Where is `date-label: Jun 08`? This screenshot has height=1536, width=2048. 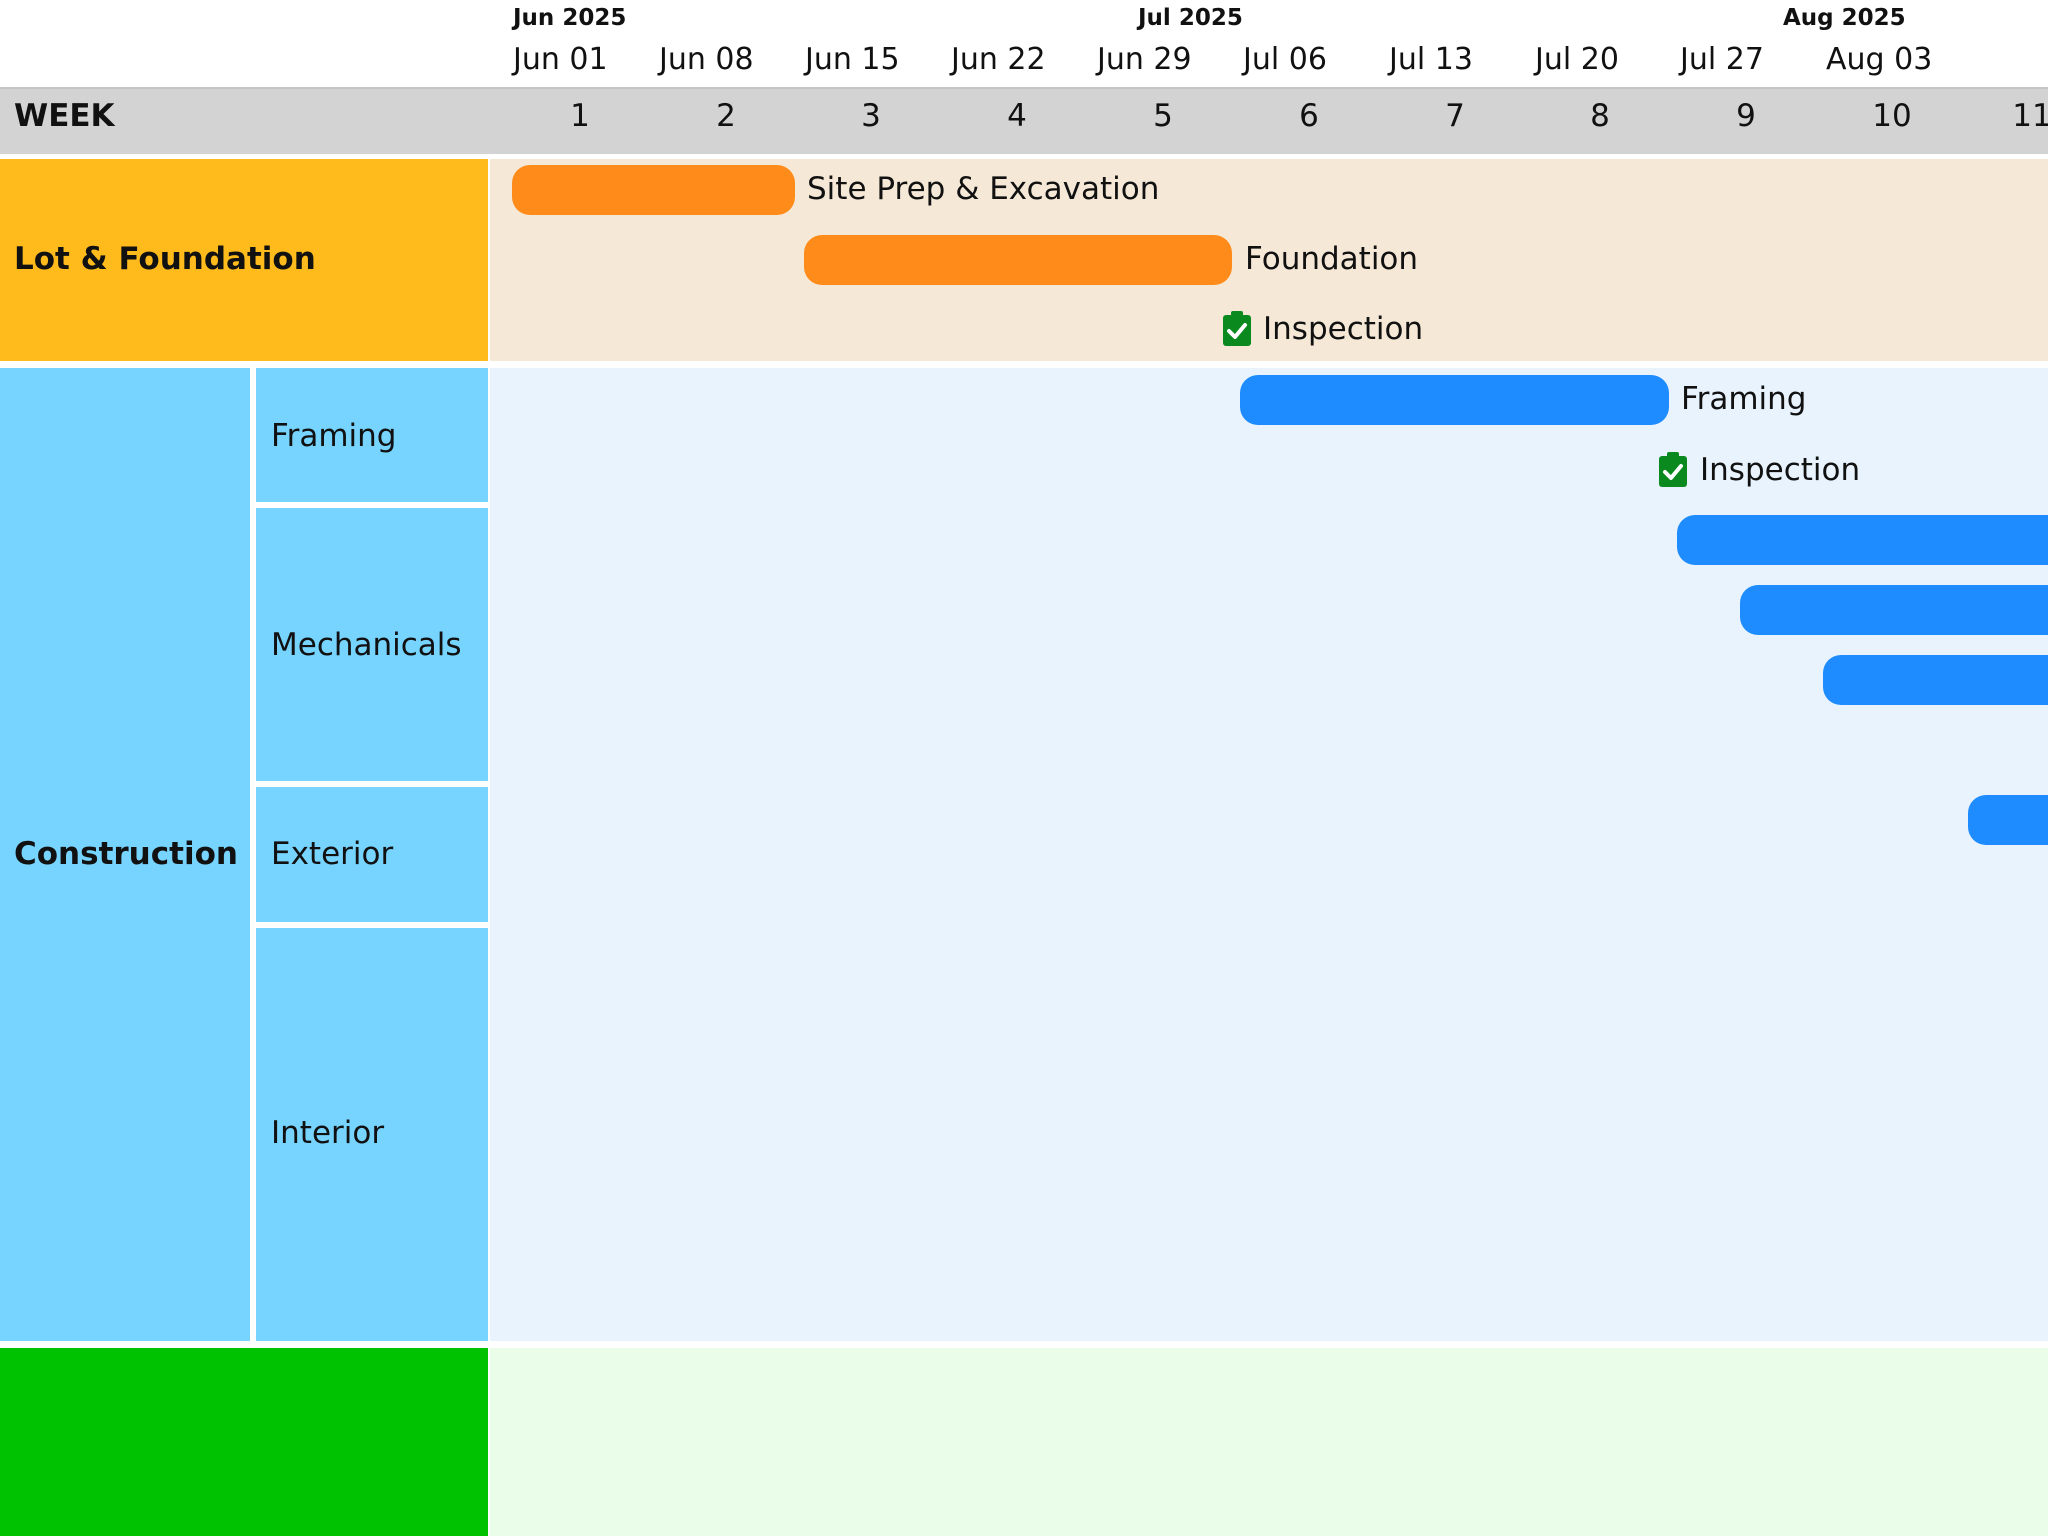
date-label: Jun 08 is located at coordinates (706, 59).